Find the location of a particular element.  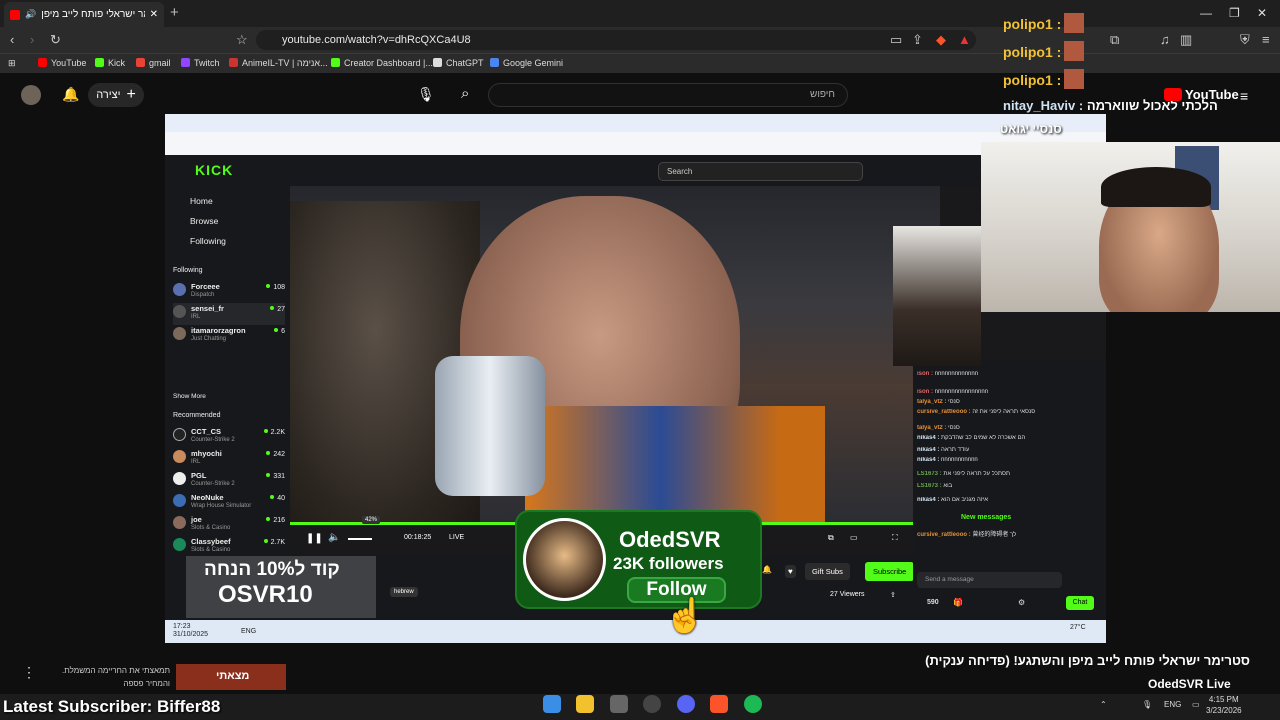

bookmark-chatgpt: ChatGPT is located at coordinates (458, 63).